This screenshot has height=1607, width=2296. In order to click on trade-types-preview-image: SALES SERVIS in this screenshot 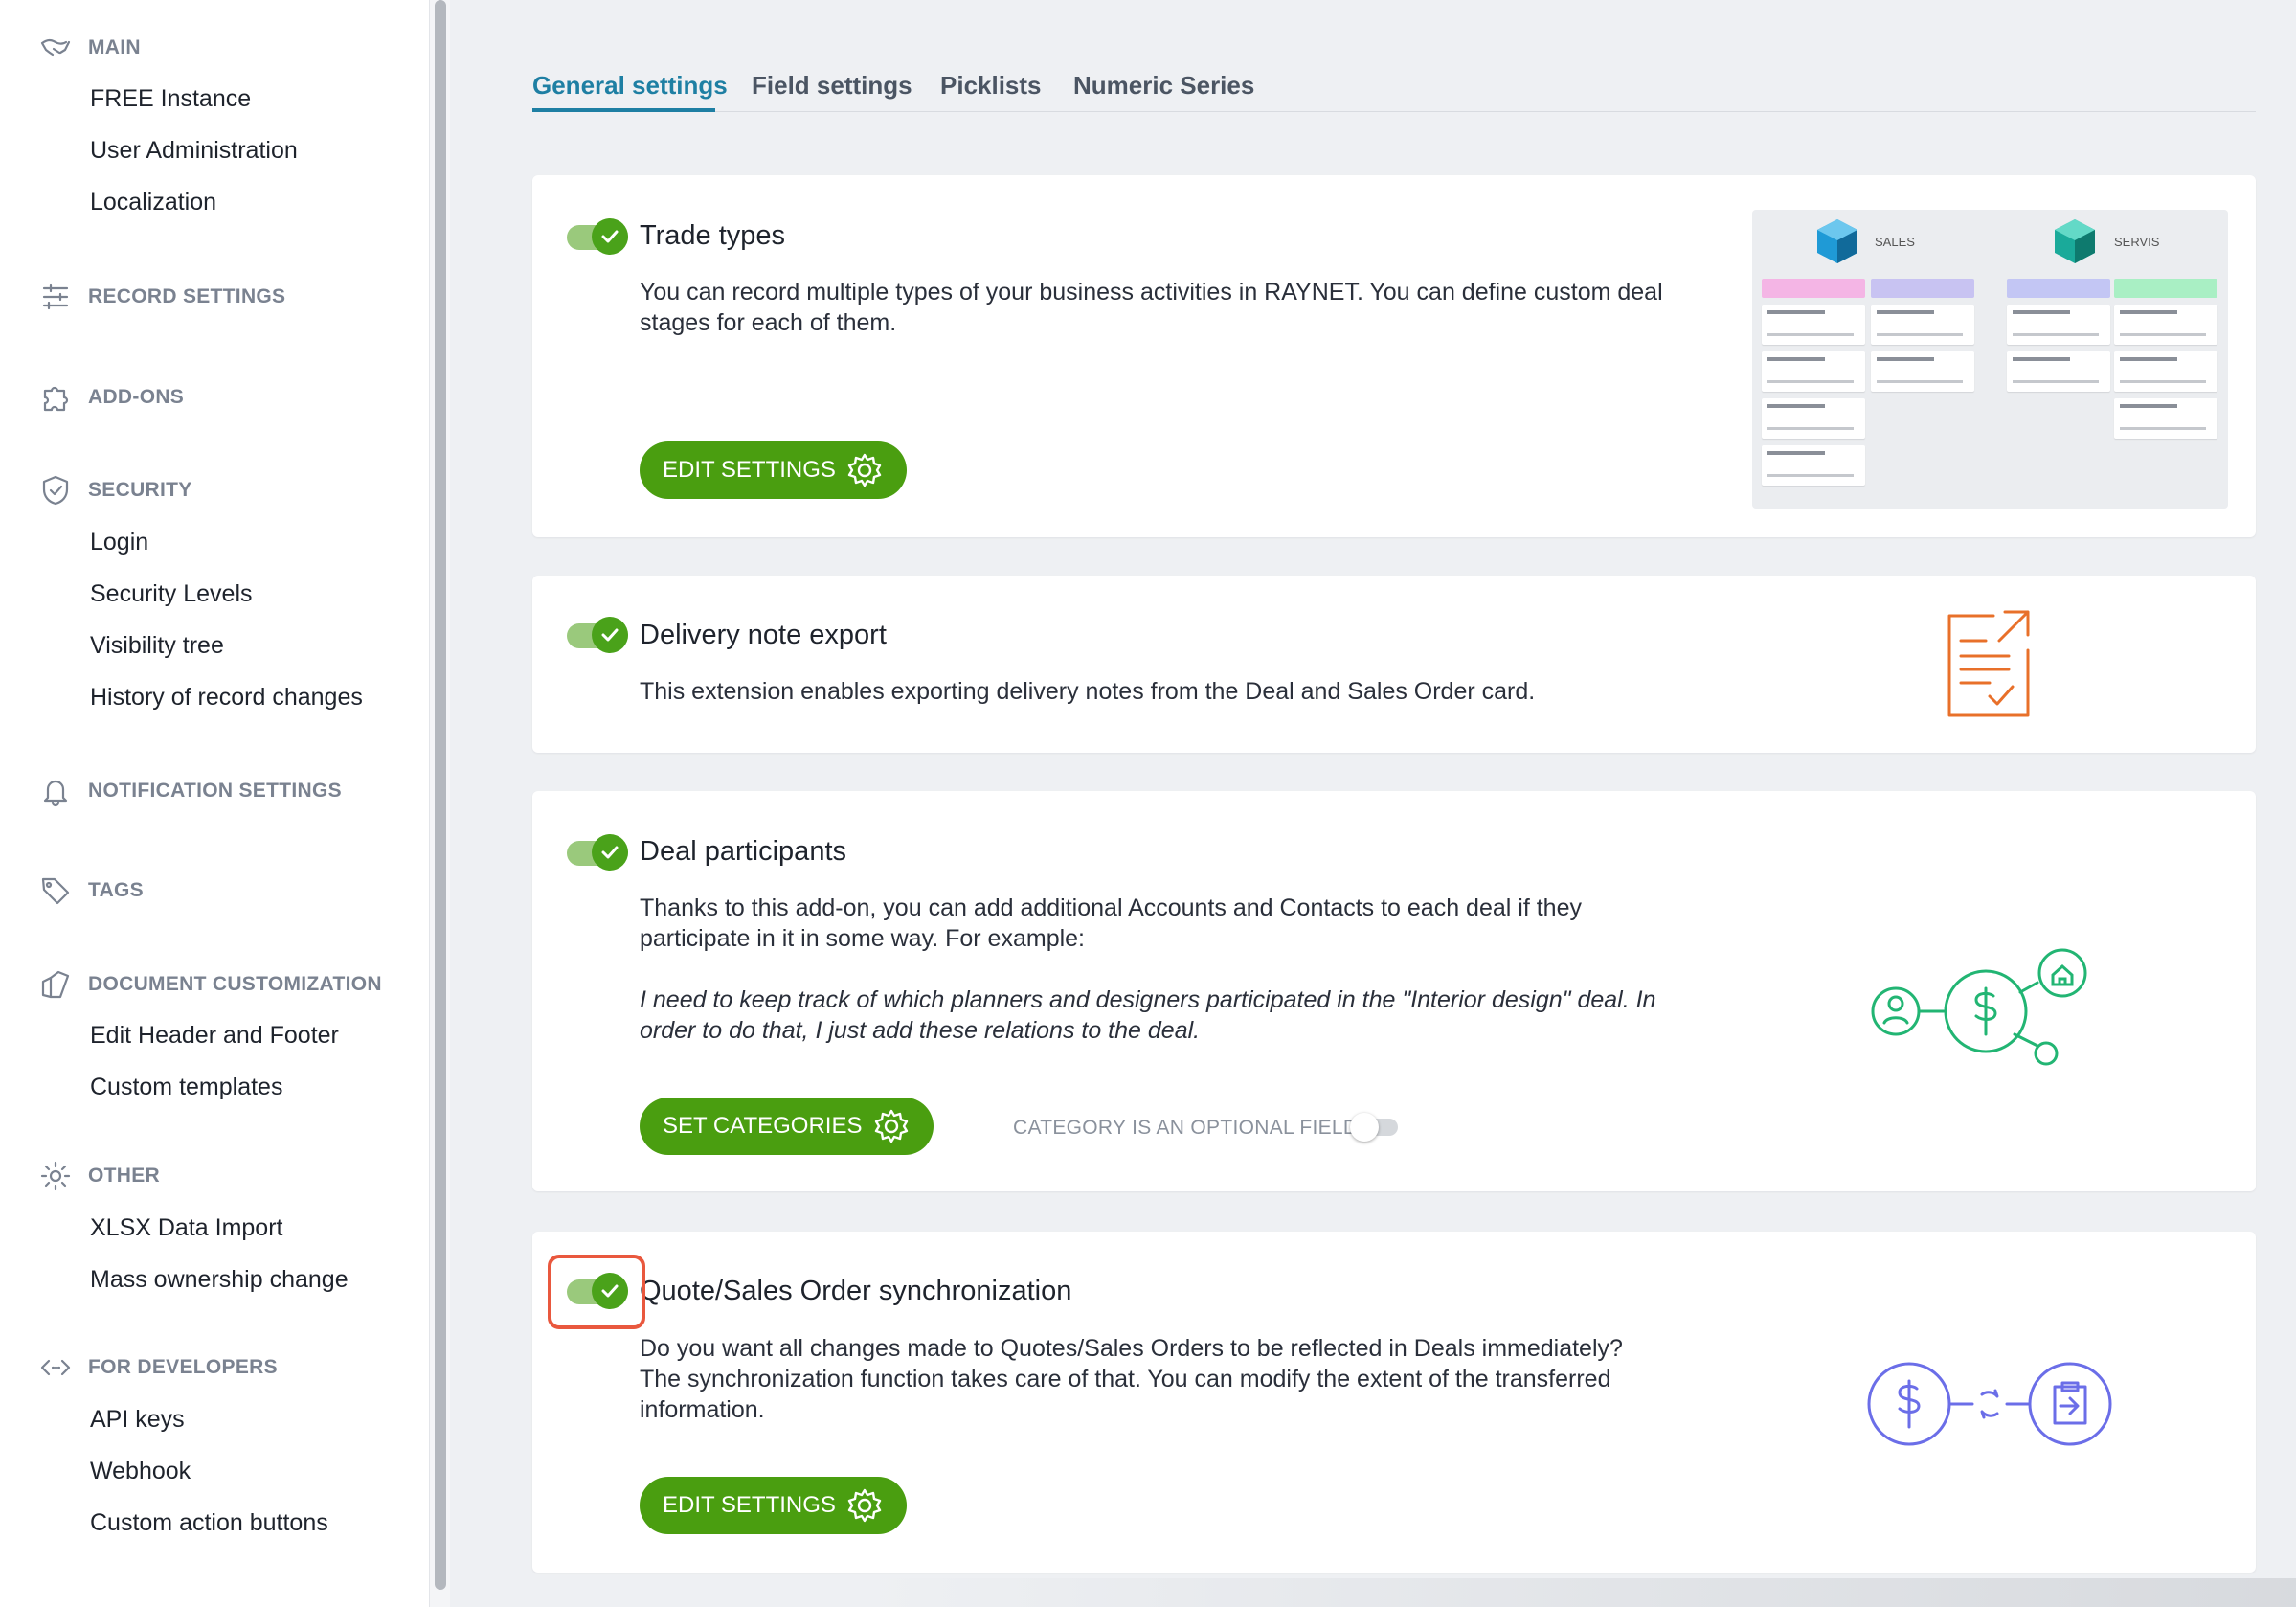, I will do `click(1990, 359)`.